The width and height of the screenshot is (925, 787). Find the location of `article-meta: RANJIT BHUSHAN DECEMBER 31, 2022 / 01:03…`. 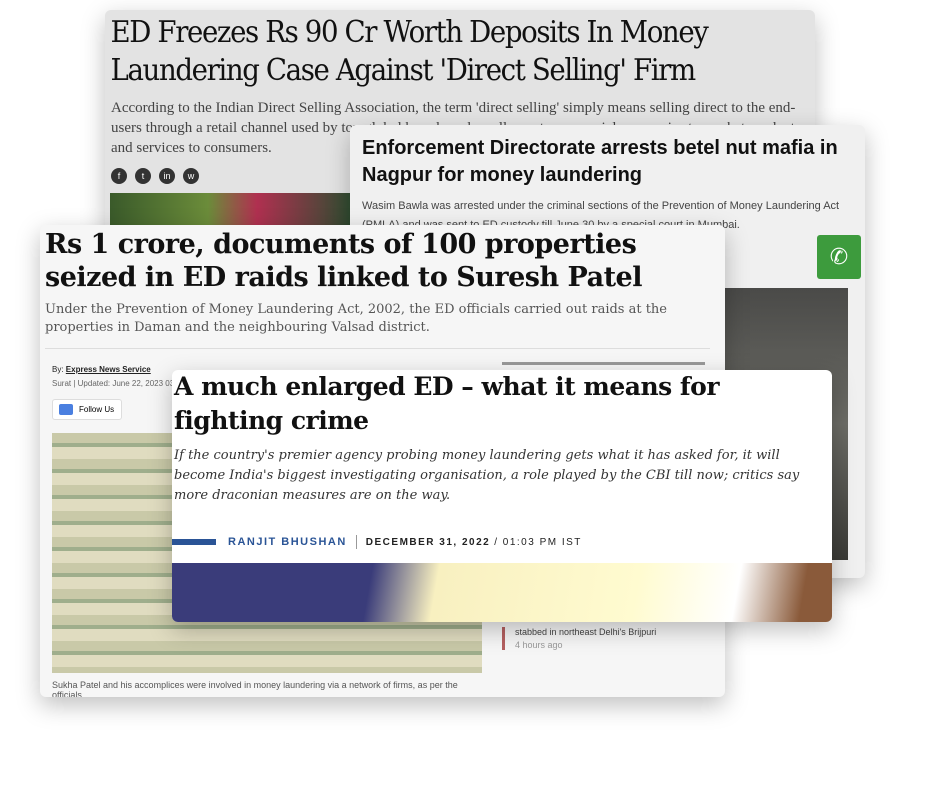

article-meta: RANJIT BHUSHAN DECEMBER 31, 2022 / 01:03… is located at coordinates (377, 542).